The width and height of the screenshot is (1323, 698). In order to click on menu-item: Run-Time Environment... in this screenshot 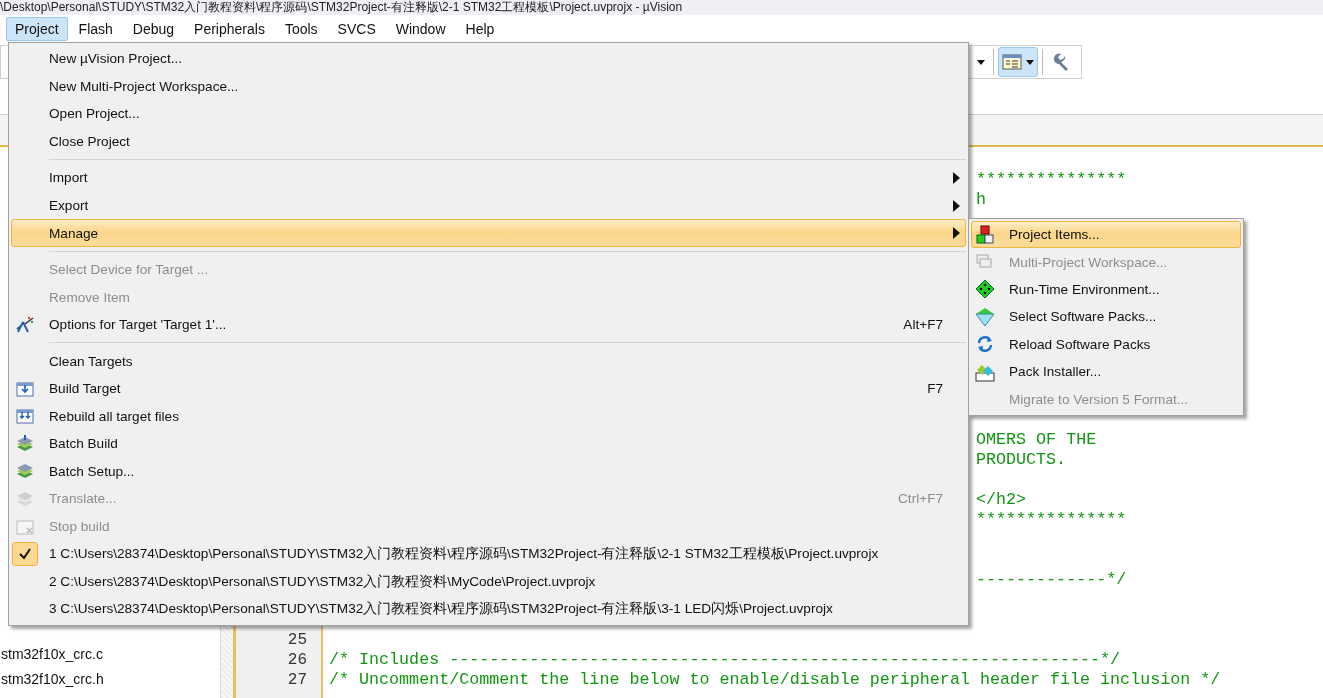, I will do `click(1106, 289)`.